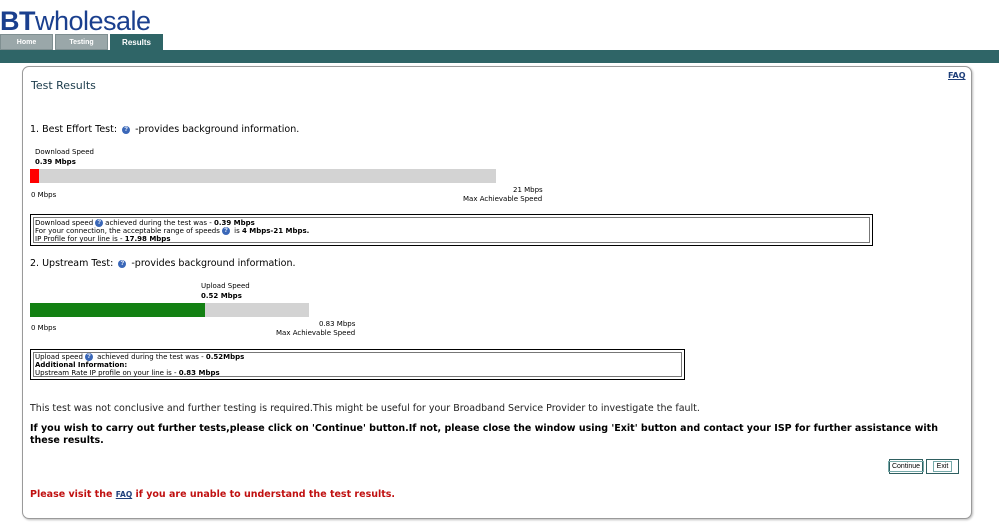  I want to click on logo-bt: BT, so click(18, 21).